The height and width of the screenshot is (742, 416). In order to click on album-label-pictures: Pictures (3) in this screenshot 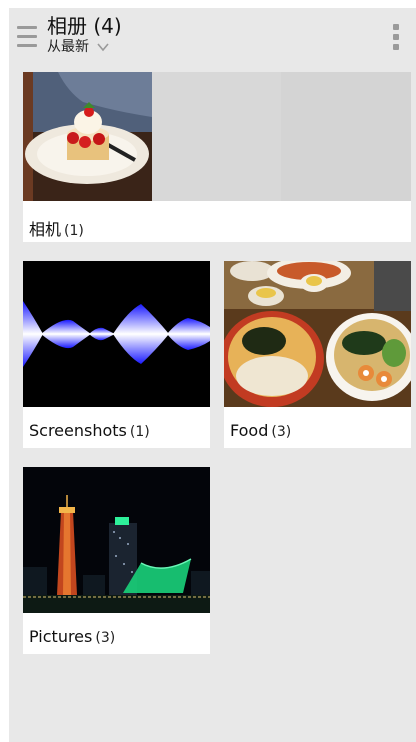, I will do `click(72, 636)`.